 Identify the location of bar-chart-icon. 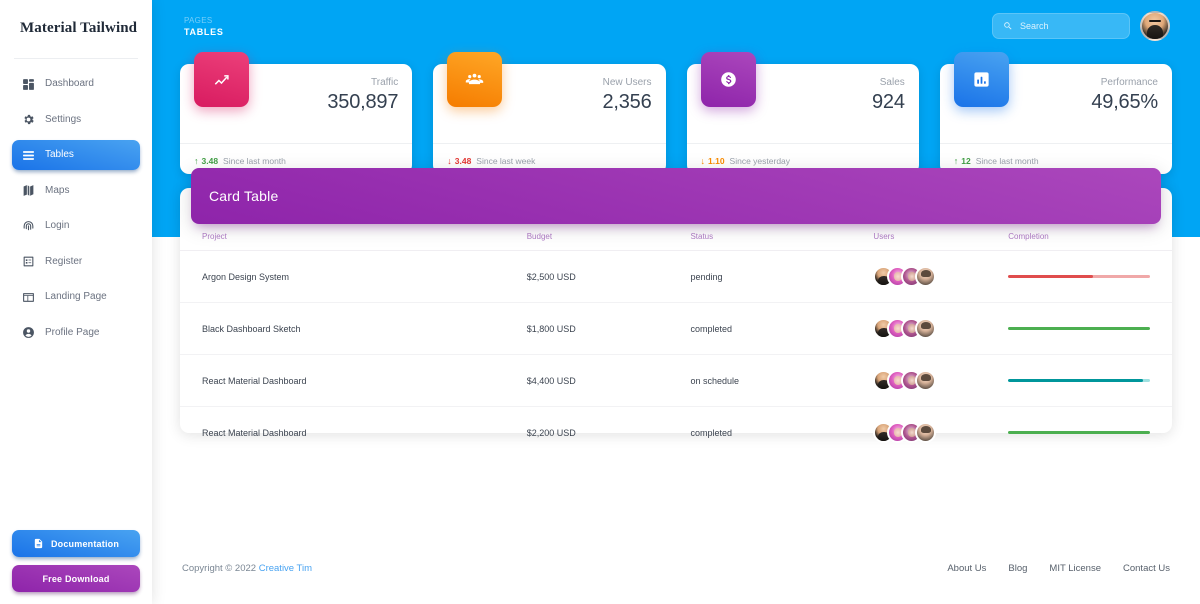
(981, 79).